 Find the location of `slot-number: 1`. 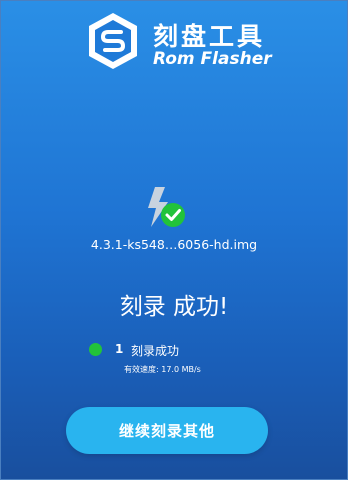

slot-number: 1 is located at coordinates (119, 349).